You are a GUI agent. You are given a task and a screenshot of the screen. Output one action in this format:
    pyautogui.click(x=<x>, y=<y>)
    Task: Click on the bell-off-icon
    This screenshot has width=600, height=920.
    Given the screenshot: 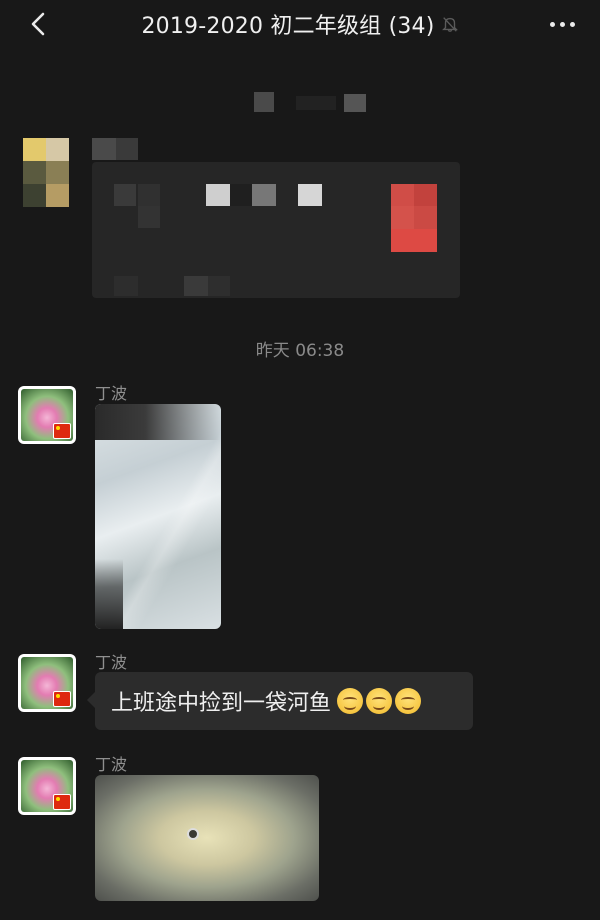 What is the action you would take?
    pyautogui.click(x=449, y=24)
    